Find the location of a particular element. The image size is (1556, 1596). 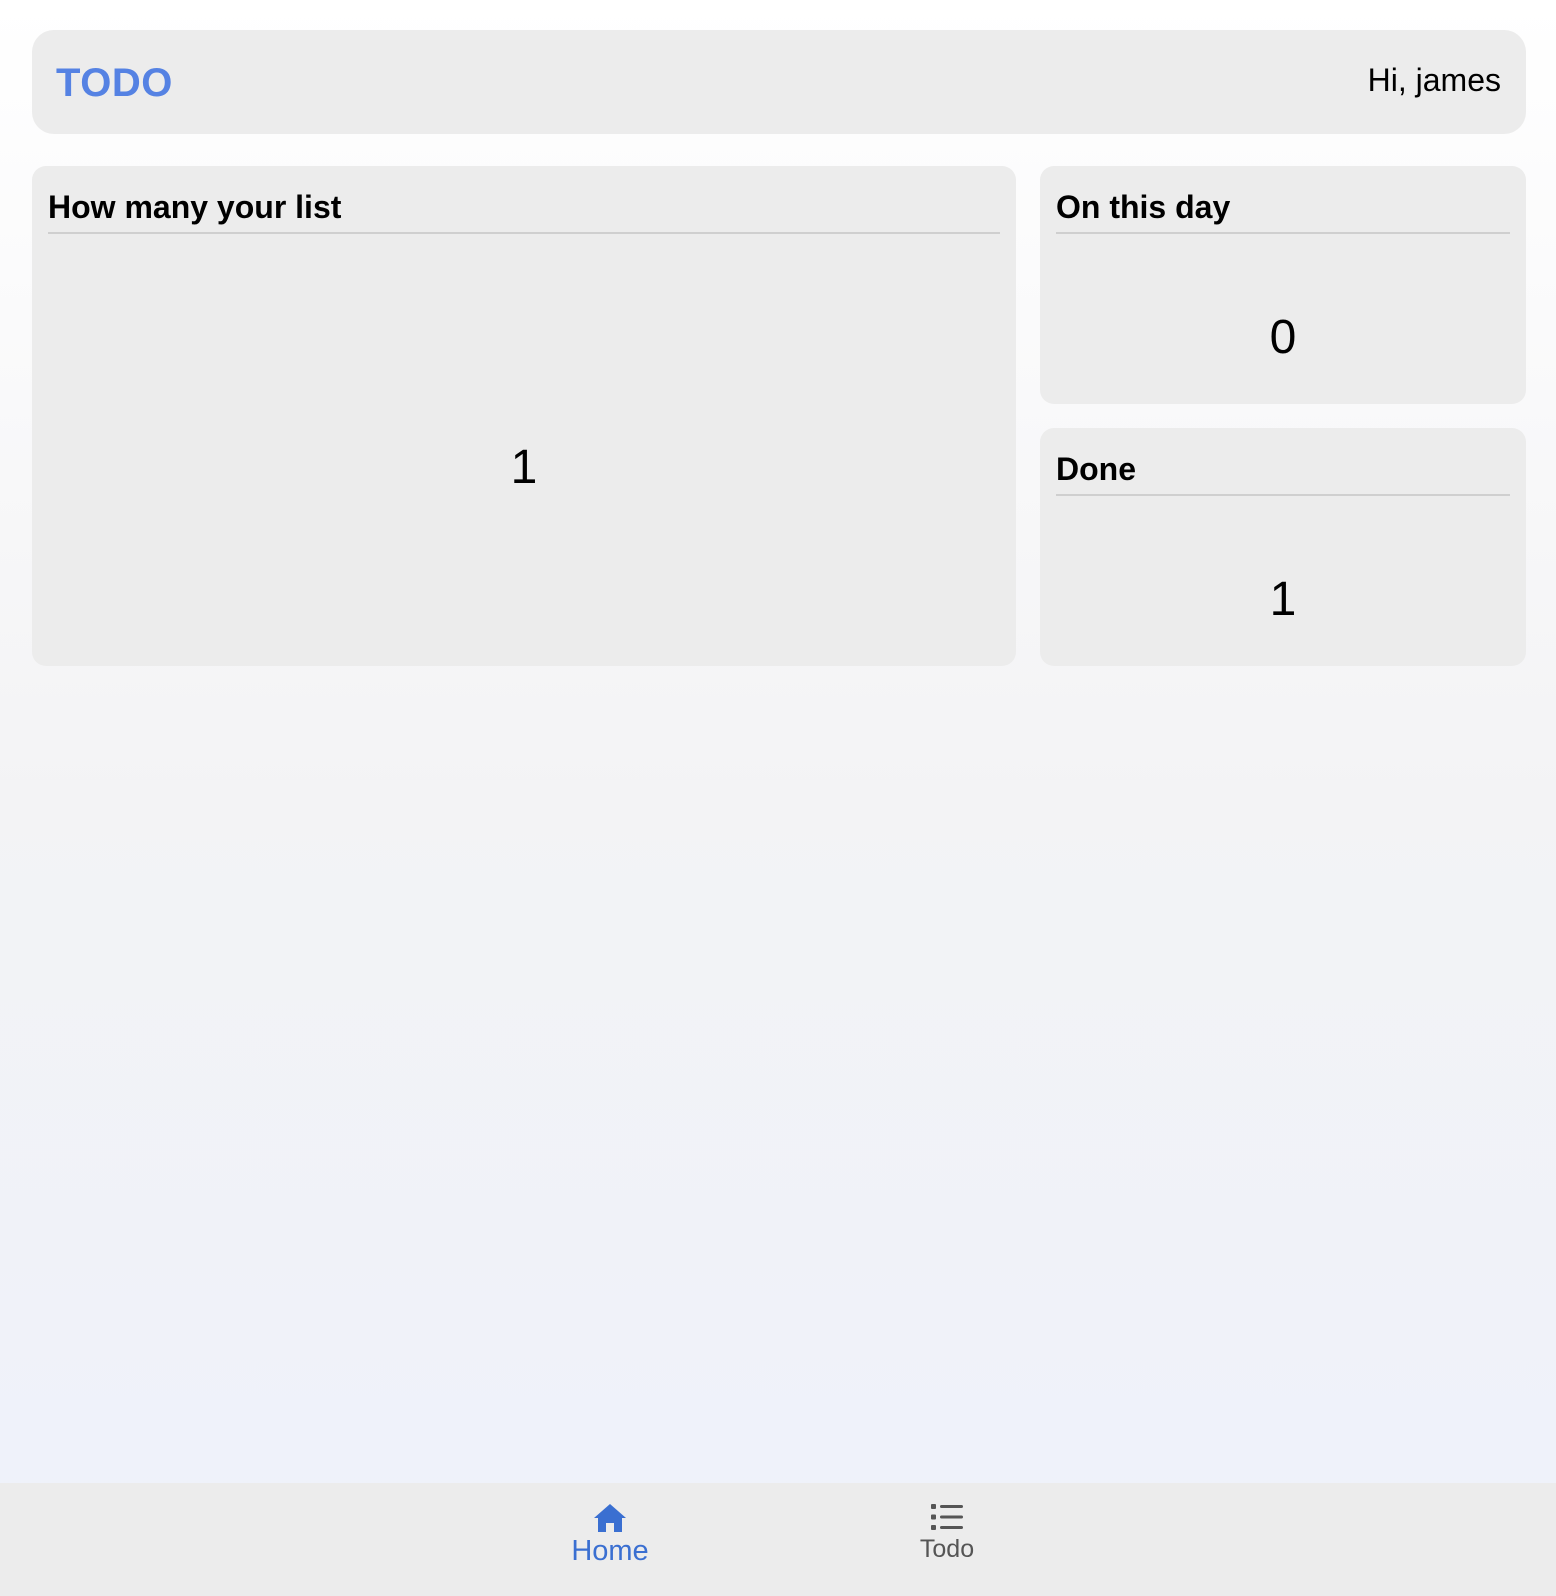

tab-todo: Todo is located at coordinates (947, 1539).